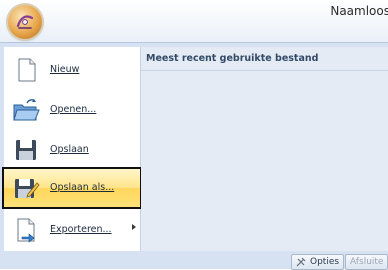 Image resolution: width=388 pixels, height=270 pixels. Describe the element at coordinates (359, 11) in the screenshot. I see `window-title: Naamloos` at that location.